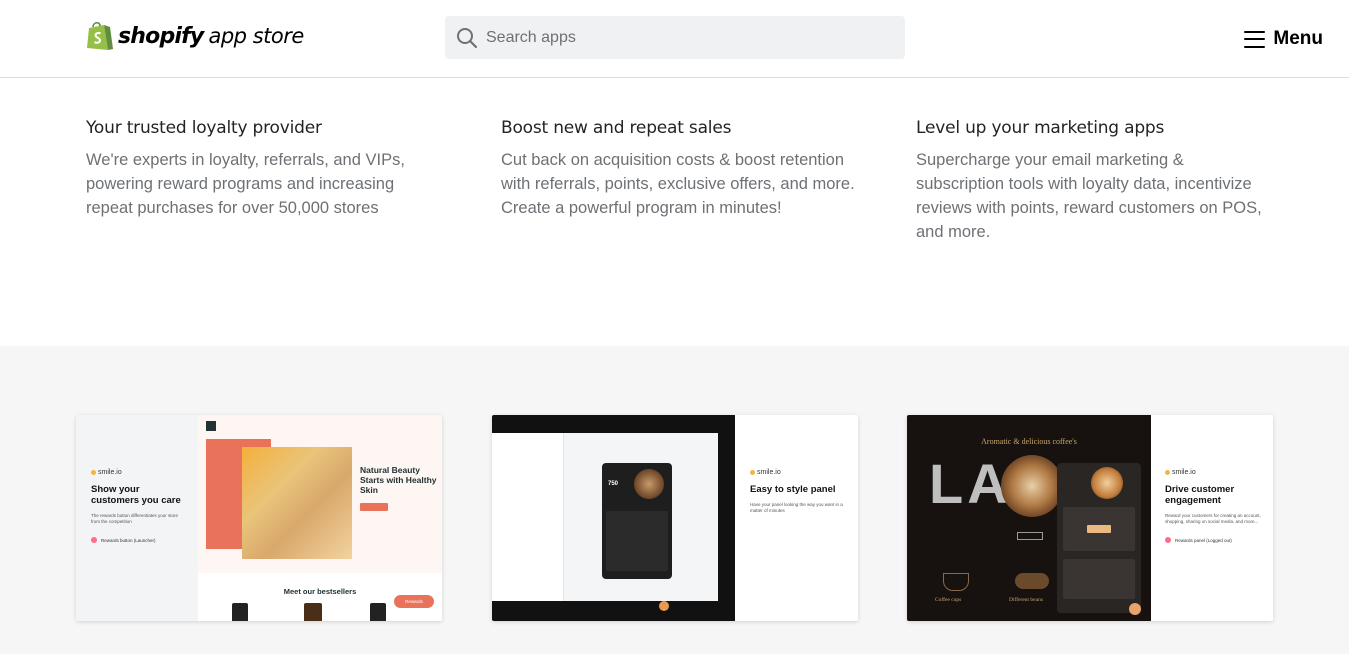 The width and height of the screenshot is (1349, 654). Describe the element at coordinates (956, 582) in the screenshot. I see `coffee-cup-icon` at that location.